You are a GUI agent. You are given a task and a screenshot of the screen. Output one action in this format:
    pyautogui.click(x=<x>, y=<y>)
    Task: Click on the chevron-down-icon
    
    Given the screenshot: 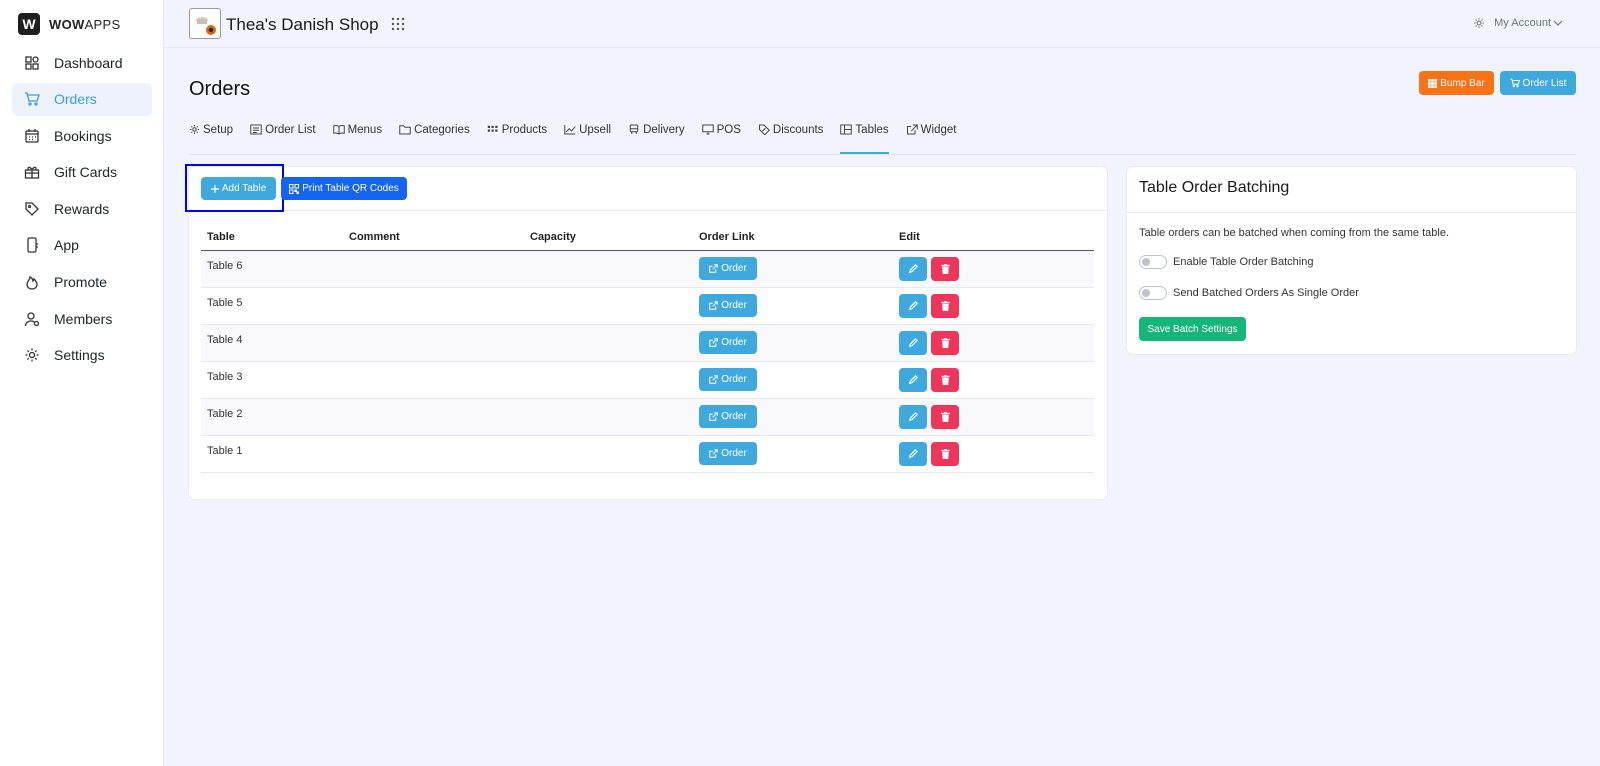 What is the action you would take?
    pyautogui.click(x=1558, y=23)
    